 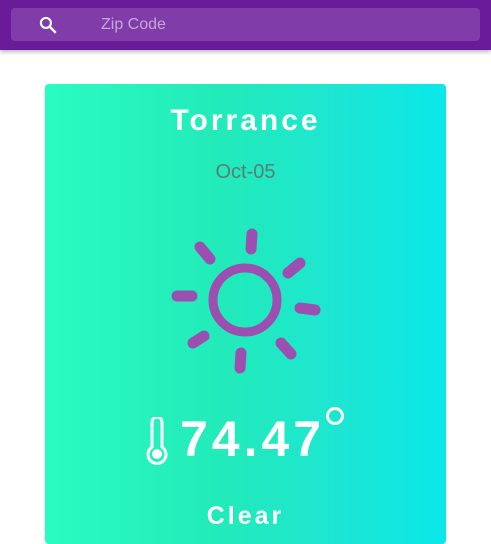 I want to click on sun-icon, so click(x=246, y=301).